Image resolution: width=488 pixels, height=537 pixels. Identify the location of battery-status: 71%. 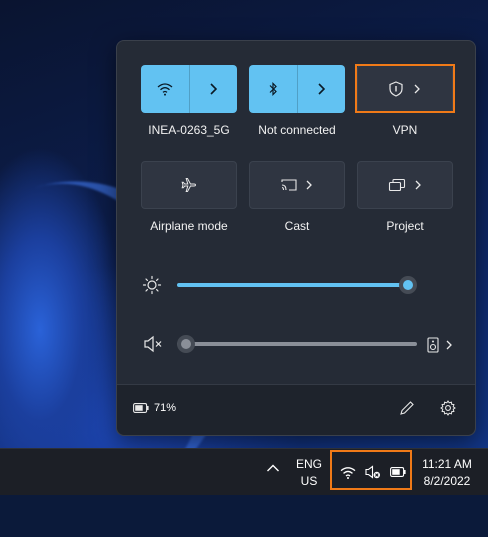
(154, 408).